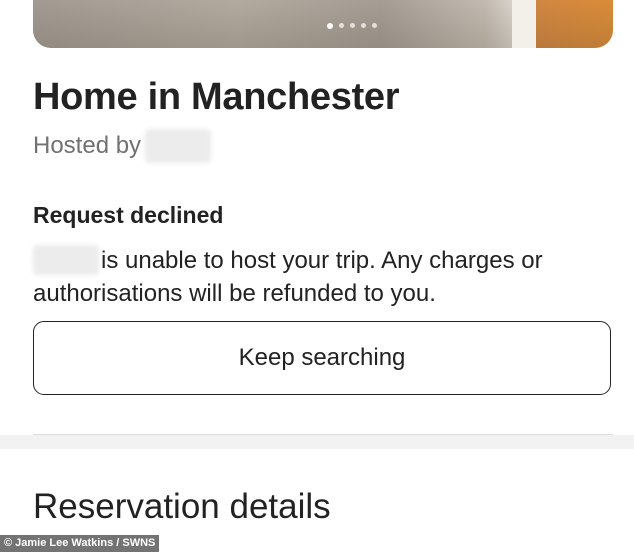  What do you see at coordinates (178, 146) in the screenshot?
I see `host-name-redacted` at bounding box center [178, 146].